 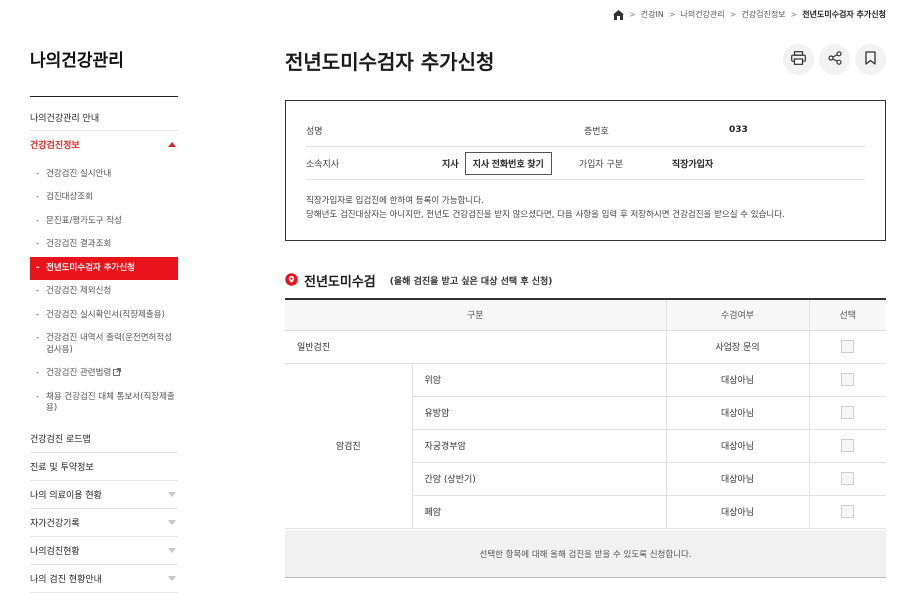 What do you see at coordinates (104, 551) in the screenshot?
I see `sidebar-item-checkup-status: 나의검진현황` at bounding box center [104, 551].